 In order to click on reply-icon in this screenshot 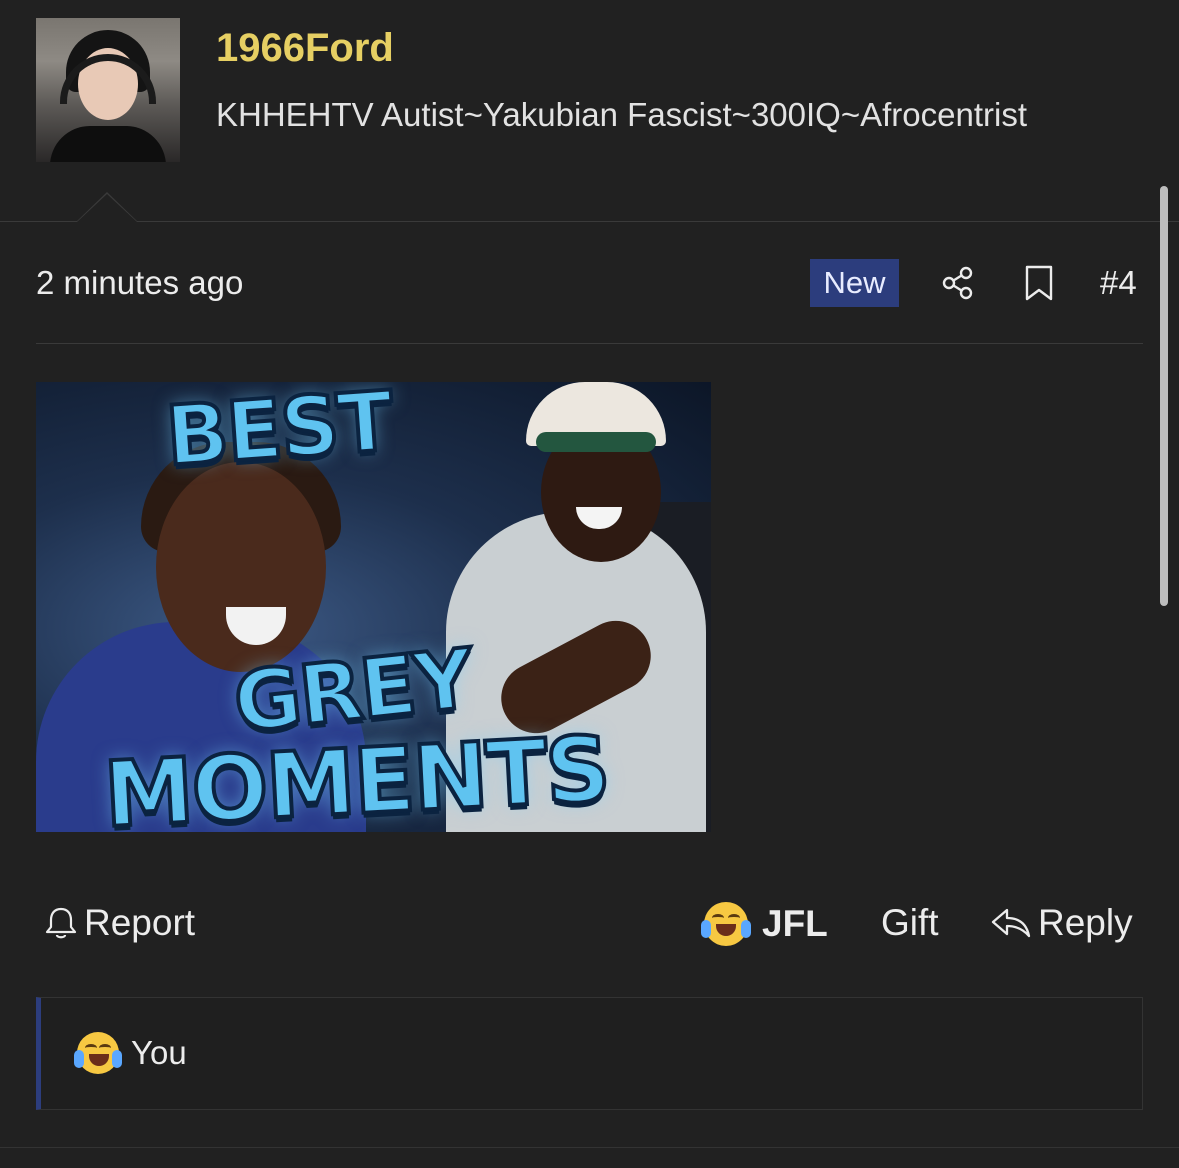, I will do `click(1011, 923)`.